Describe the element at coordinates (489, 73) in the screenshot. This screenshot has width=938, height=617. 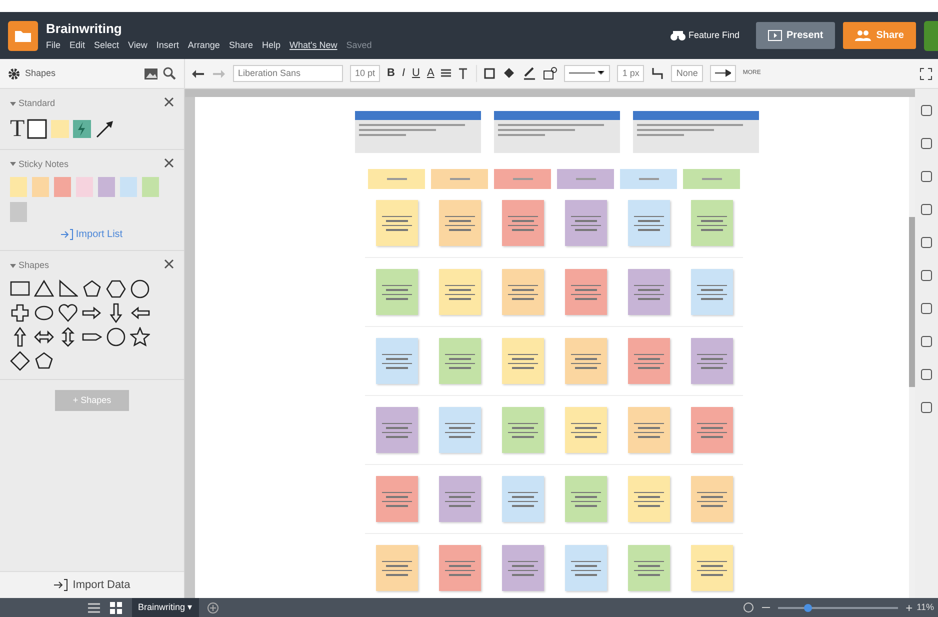
I see `frame-icon` at that location.